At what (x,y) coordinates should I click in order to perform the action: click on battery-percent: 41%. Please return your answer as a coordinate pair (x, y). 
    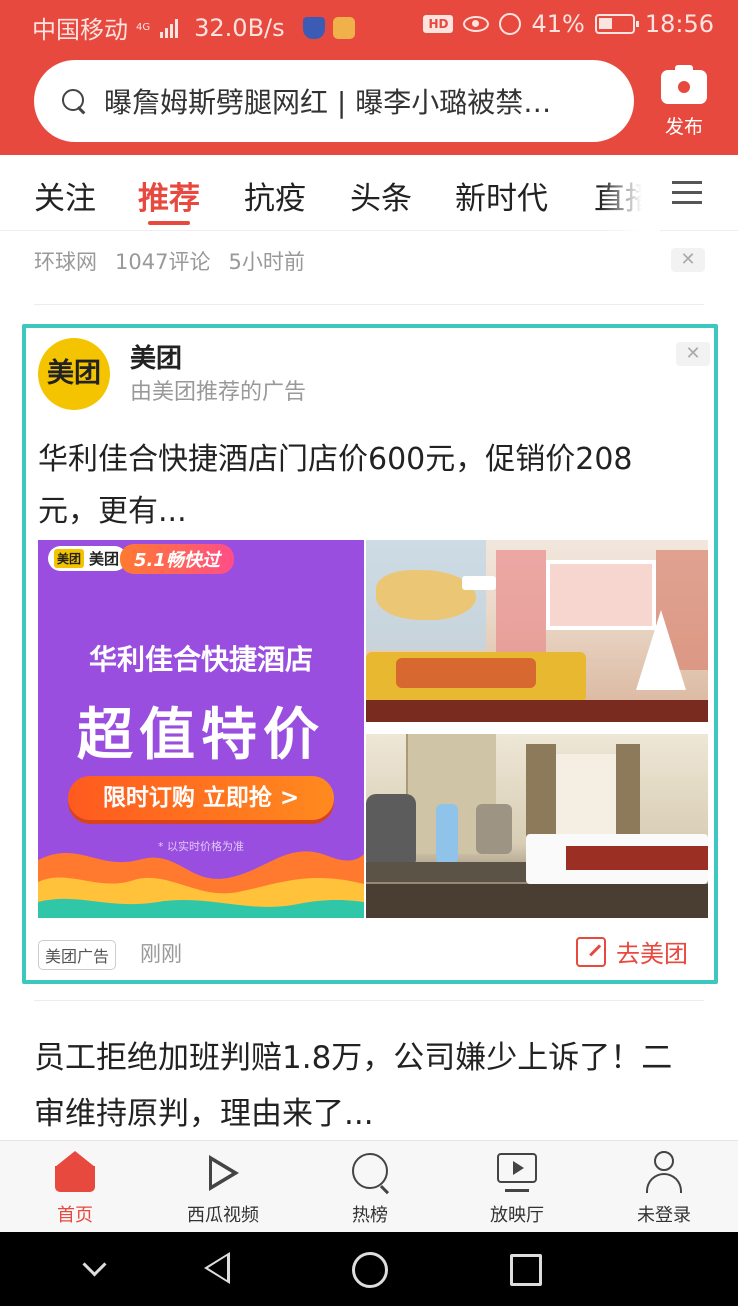
    Looking at the image, I should click on (558, 24).